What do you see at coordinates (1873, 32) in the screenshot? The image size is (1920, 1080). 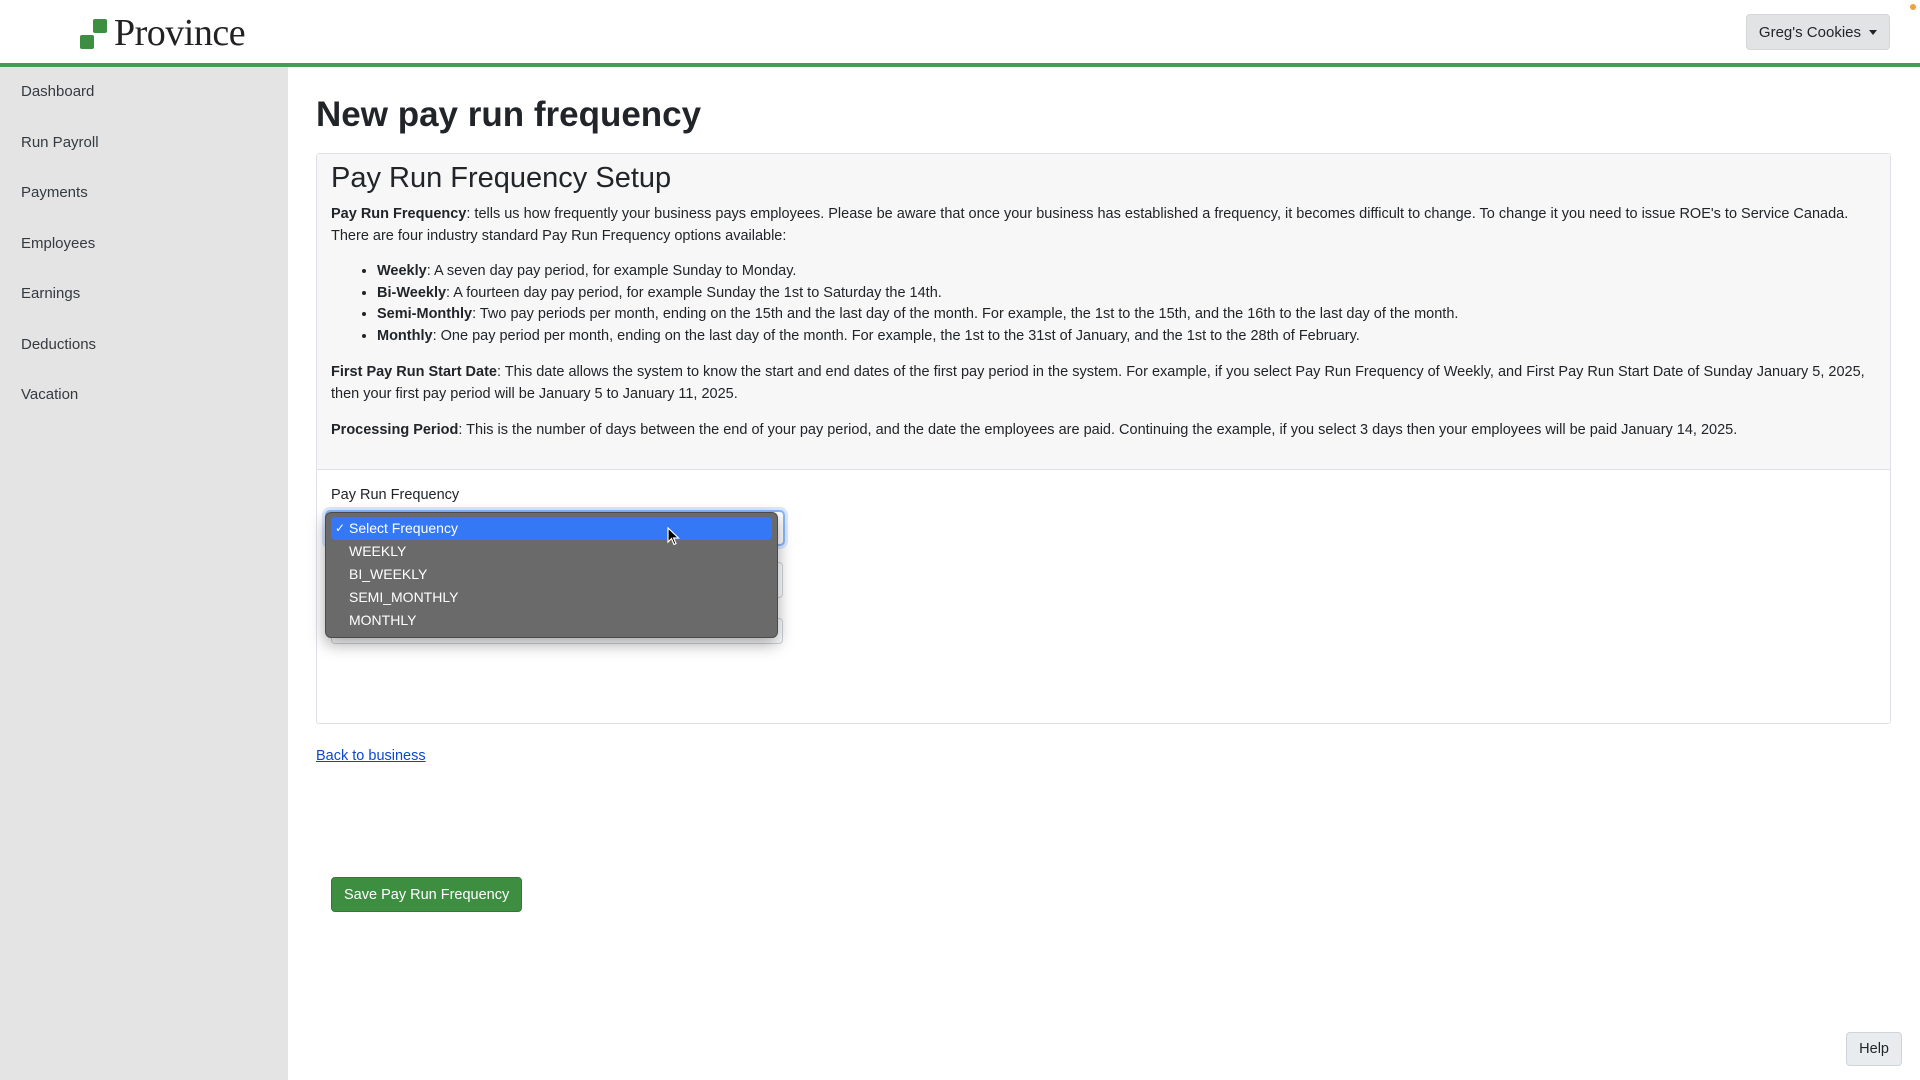 I see `caret-down-icon` at bounding box center [1873, 32].